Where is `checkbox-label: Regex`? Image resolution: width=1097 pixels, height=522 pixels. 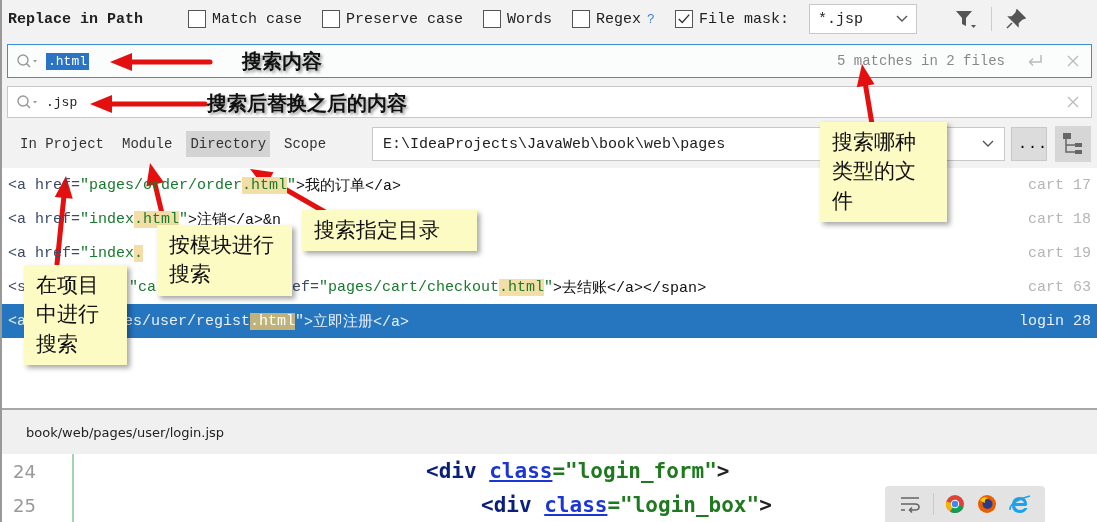
checkbox-label: Regex is located at coordinates (619, 19).